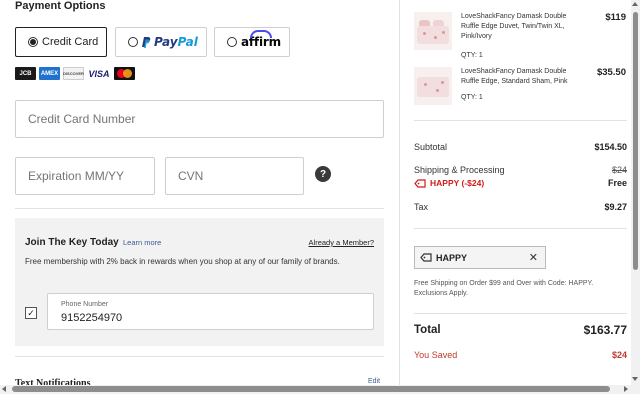 The width and height of the screenshot is (640, 394). I want to click on phone-number-value: 9152254970, so click(92, 318).